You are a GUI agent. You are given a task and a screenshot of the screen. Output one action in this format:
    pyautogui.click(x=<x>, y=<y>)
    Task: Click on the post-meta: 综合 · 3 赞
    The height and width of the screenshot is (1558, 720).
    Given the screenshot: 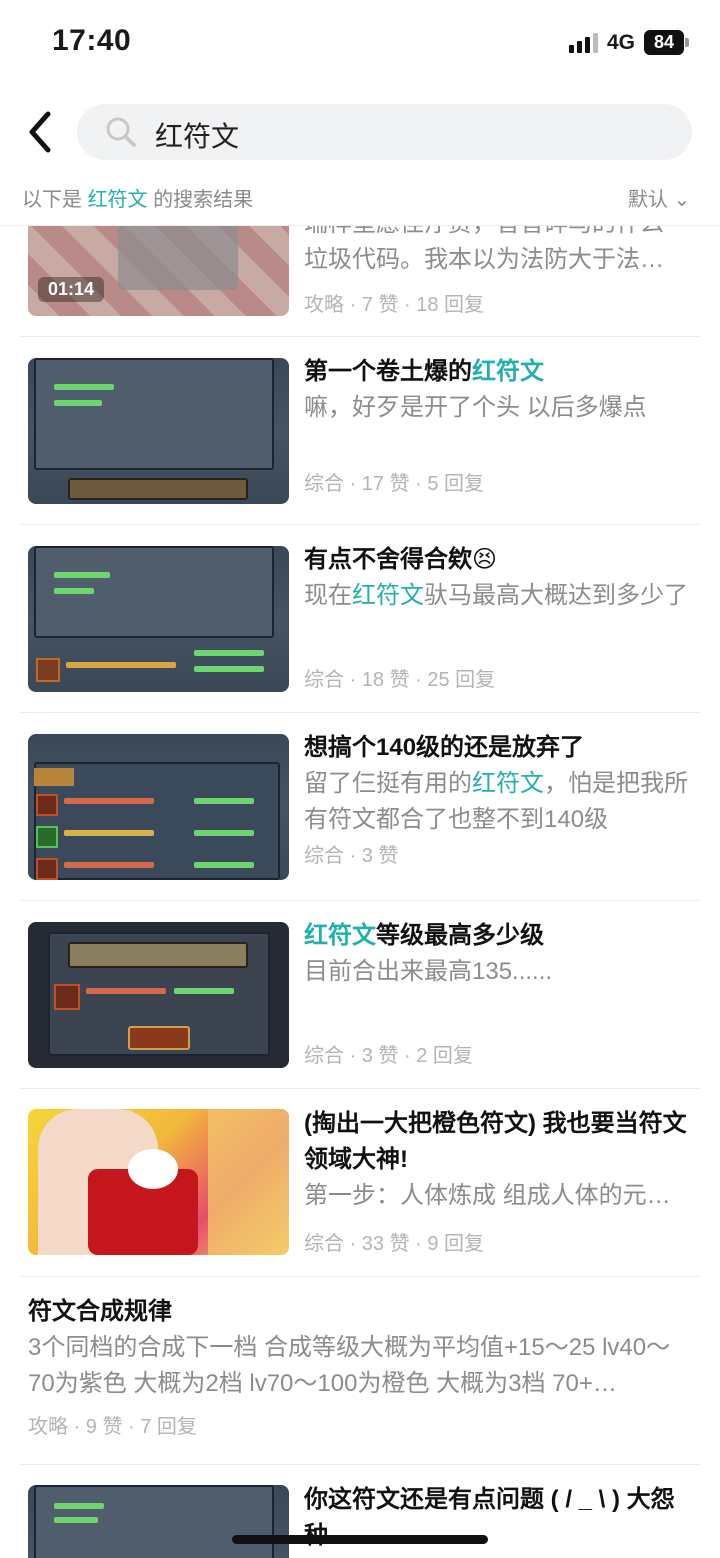 What is the action you would take?
    pyautogui.click(x=351, y=856)
    